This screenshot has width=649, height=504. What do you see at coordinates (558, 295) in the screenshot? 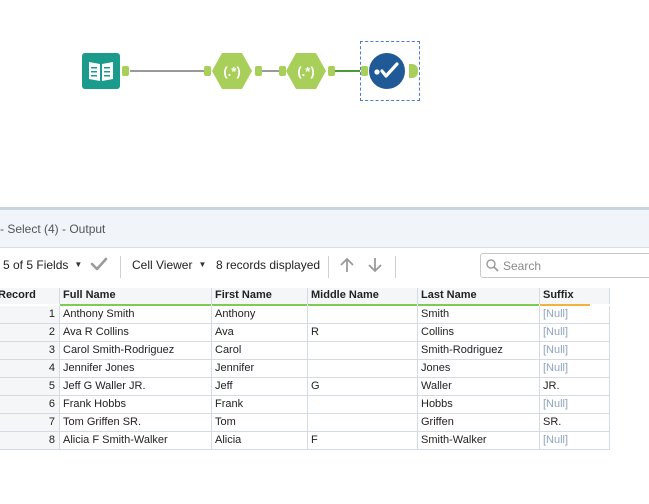
I see `column-header-label: Suffix` at bounding box center [558, 295].